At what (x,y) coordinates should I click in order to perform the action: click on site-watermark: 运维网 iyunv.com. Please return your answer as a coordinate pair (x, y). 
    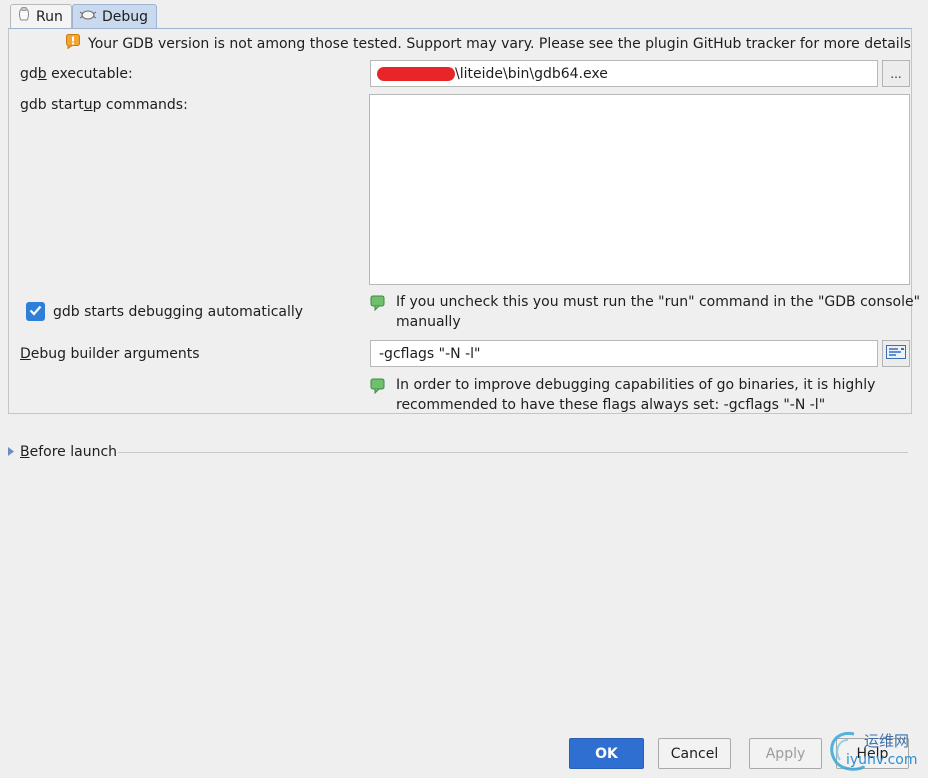
    Looking at the image, I should click on (876, 750).